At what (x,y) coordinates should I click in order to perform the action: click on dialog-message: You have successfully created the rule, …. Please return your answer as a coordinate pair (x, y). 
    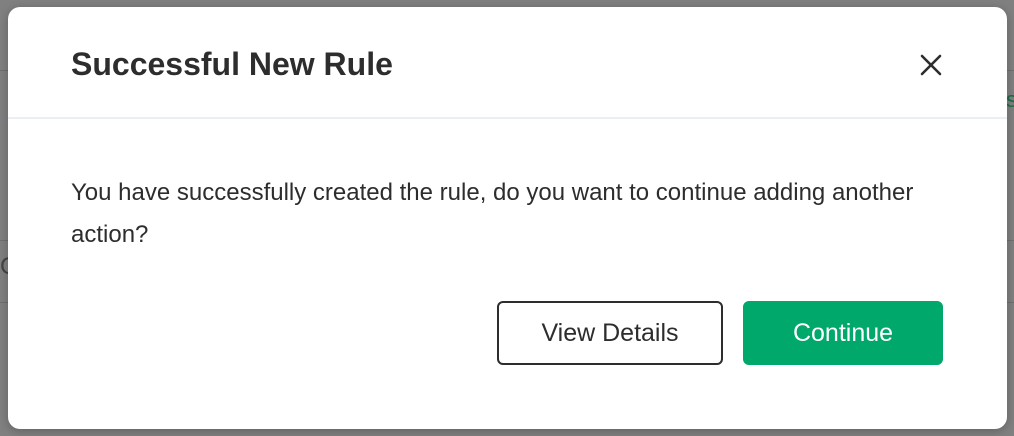
    Looking at the image, I should click on (492, 213).